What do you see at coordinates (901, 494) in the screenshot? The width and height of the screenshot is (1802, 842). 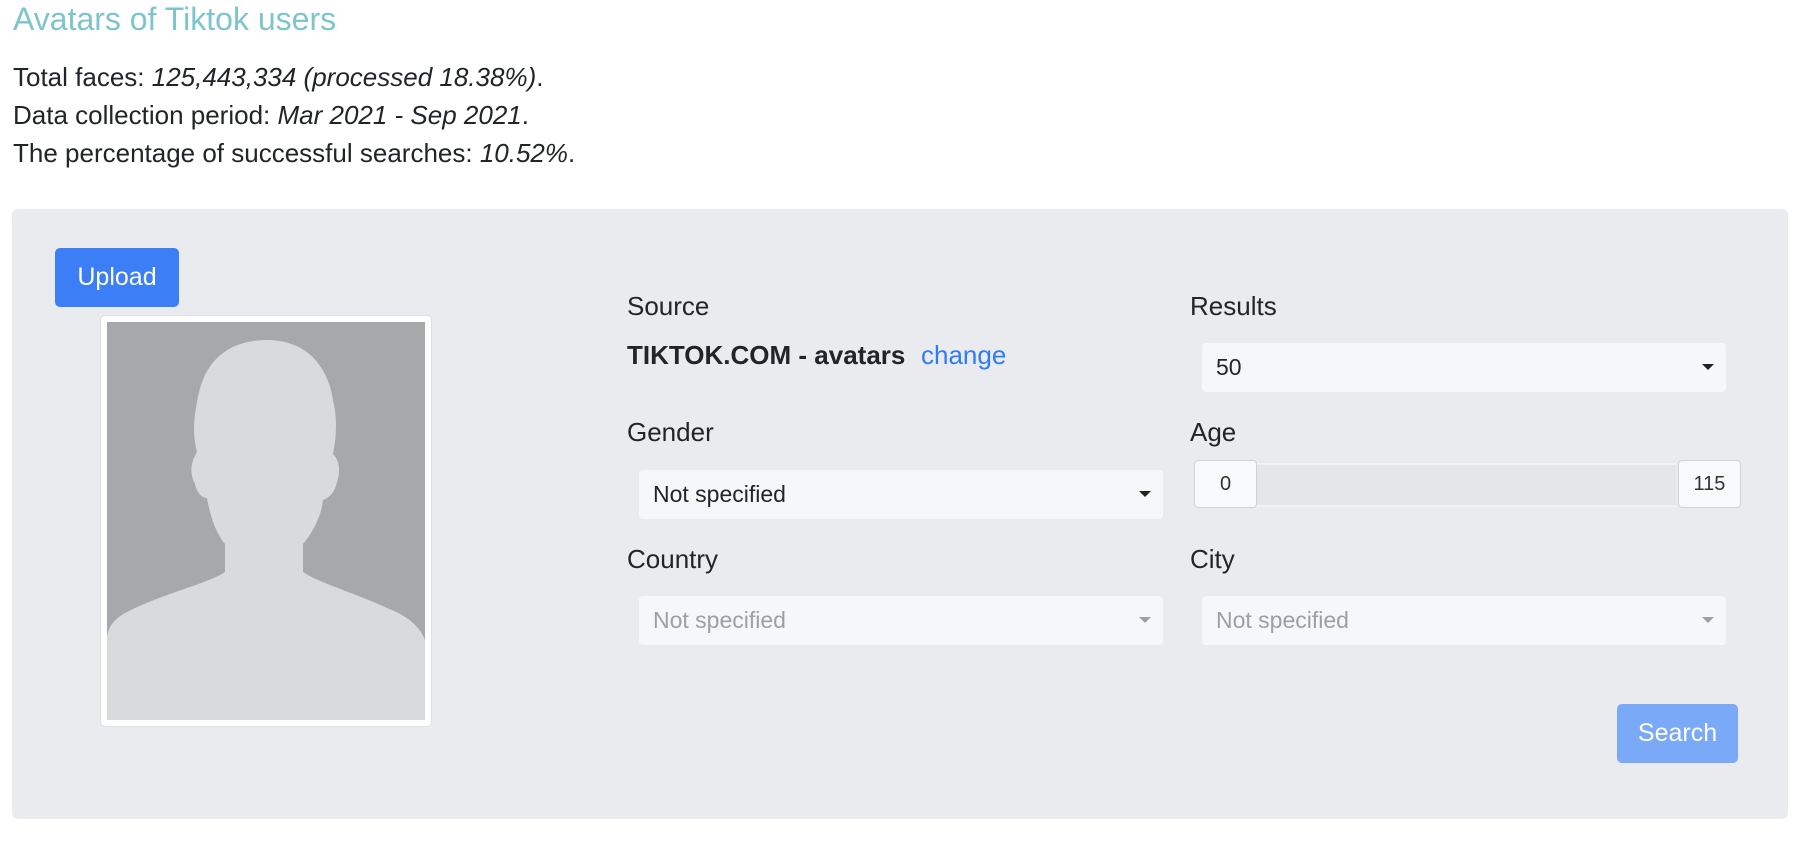 I see `gender-select: Not specified` at bounding box center [901, 494].